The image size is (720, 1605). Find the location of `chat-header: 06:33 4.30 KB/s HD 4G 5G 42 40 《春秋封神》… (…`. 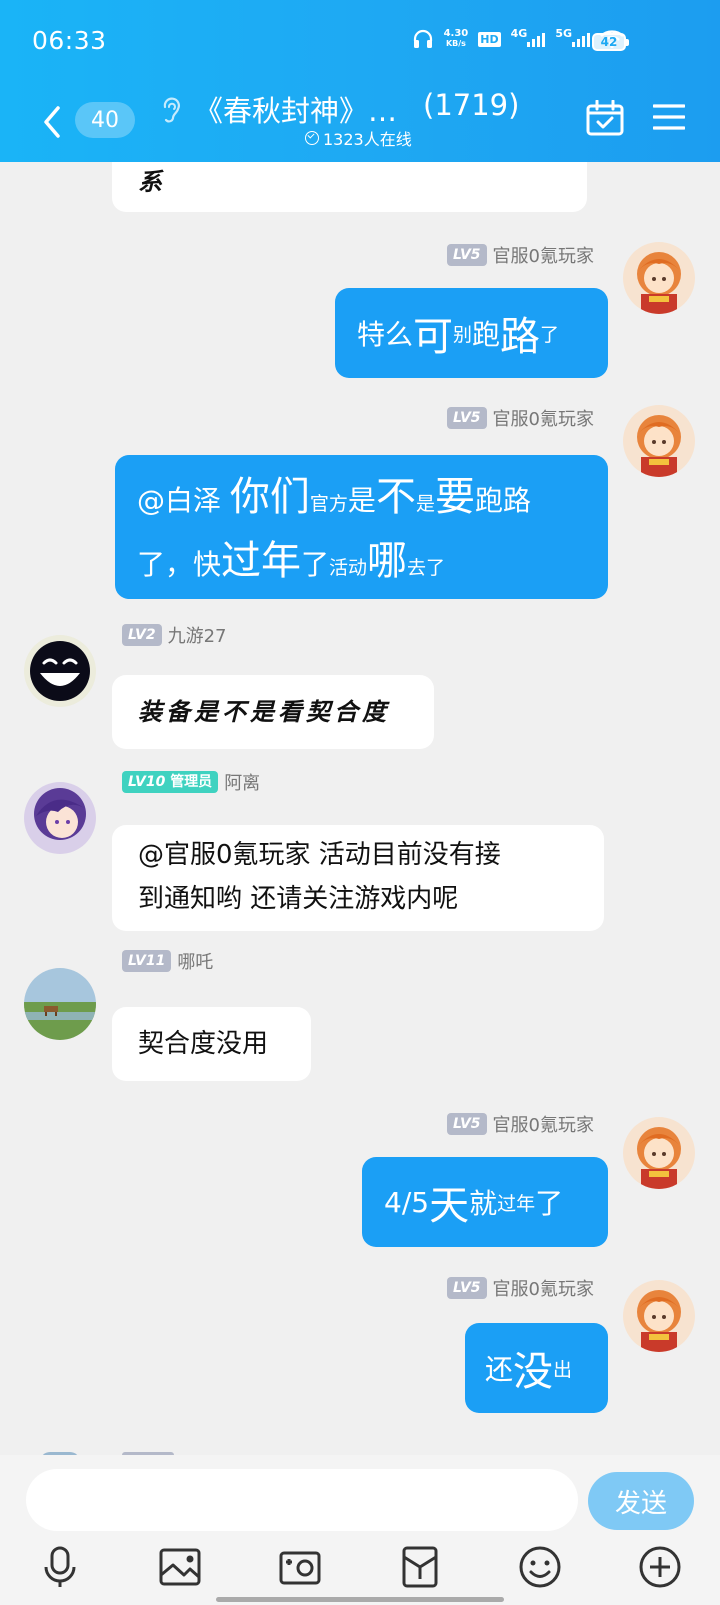

chat-header: 06:33 4.30 KB/s HD 4G 5G 42 40 《春秋封神》… (… is located at coordinates (360, 81).